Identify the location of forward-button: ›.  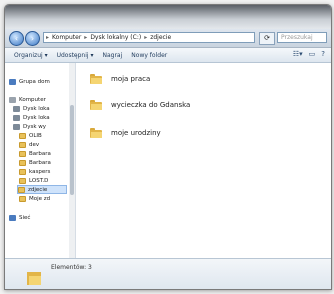
(32, 38).